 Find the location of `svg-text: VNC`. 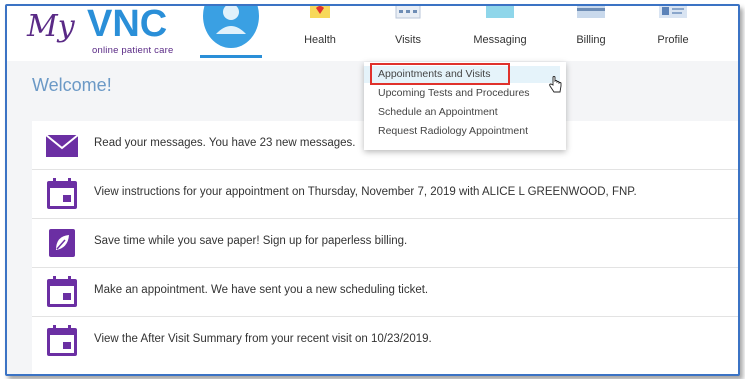

svg-text: VNC is located at coordinates (127, 24).